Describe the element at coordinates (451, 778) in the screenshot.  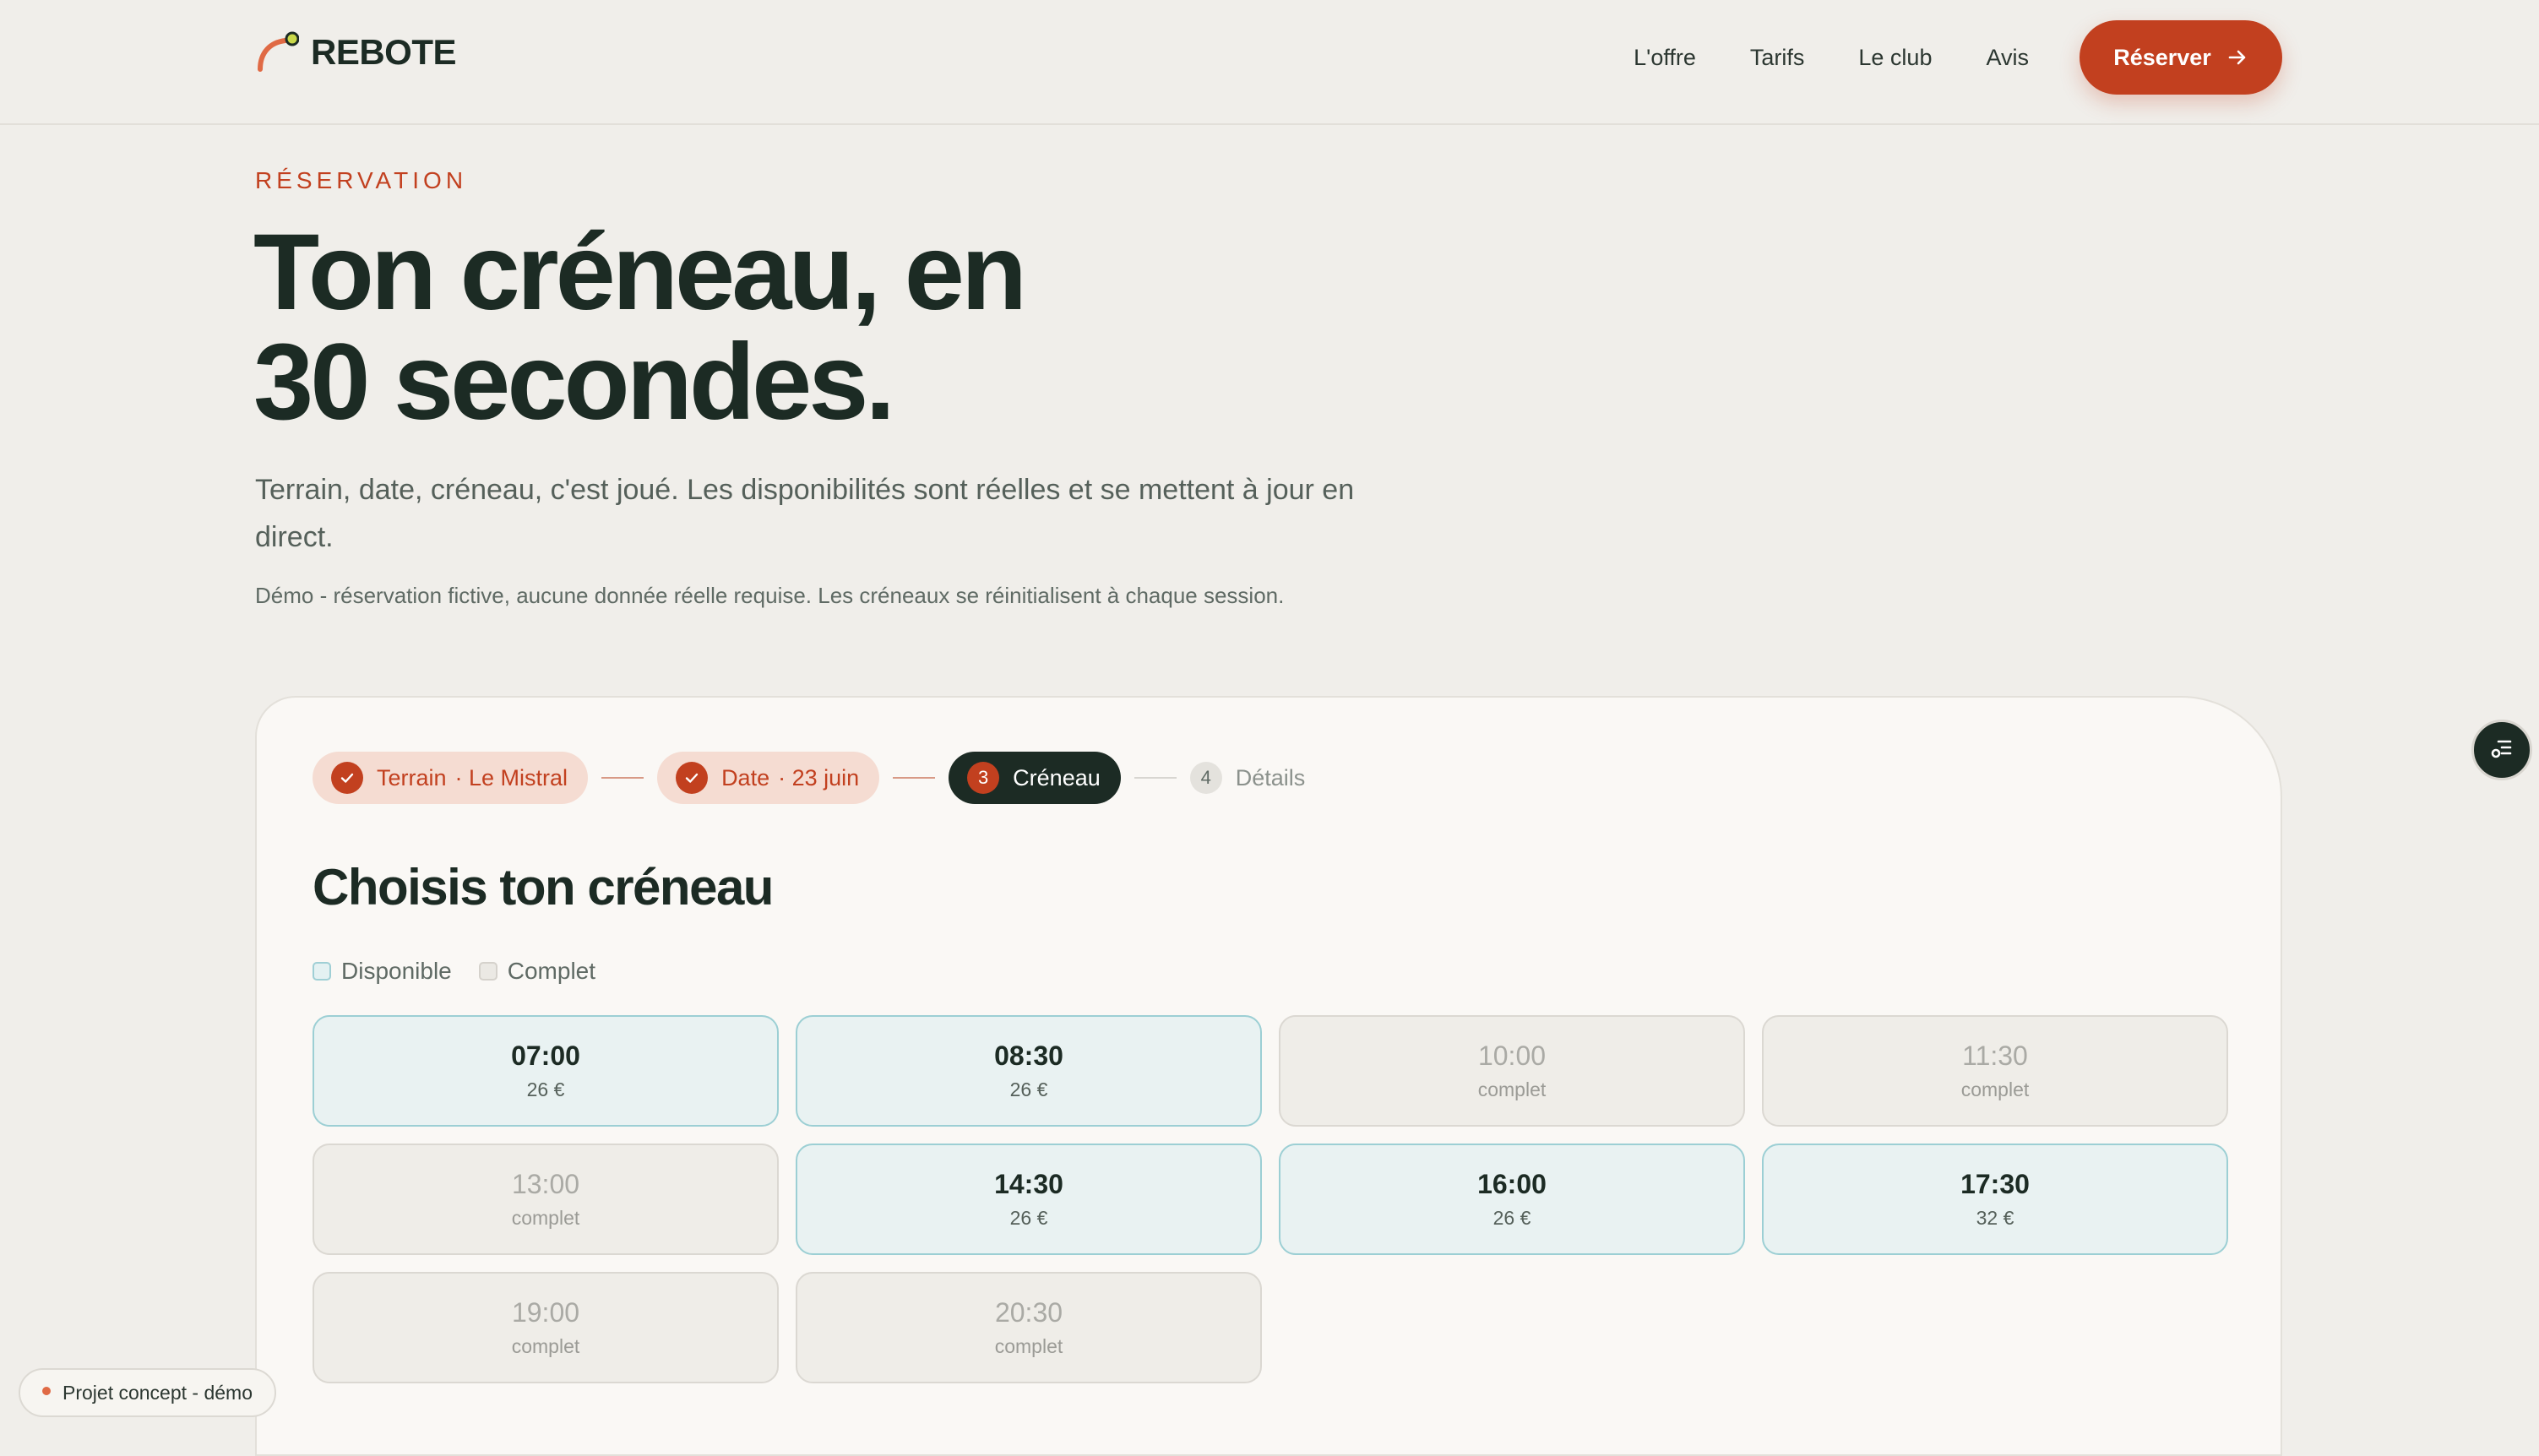
I see `step-terrain: Terrain · Le Mistral` at that location.